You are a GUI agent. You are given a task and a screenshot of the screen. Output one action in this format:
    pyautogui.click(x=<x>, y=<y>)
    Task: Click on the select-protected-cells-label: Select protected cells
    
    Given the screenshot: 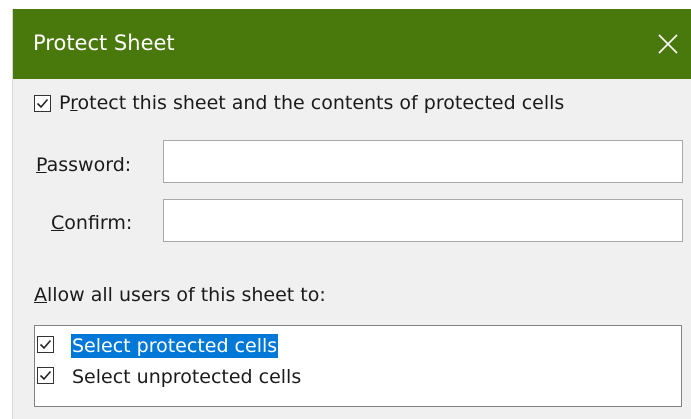 What is the action you would take?
    pyautogui.click(x=175, y=346)
    